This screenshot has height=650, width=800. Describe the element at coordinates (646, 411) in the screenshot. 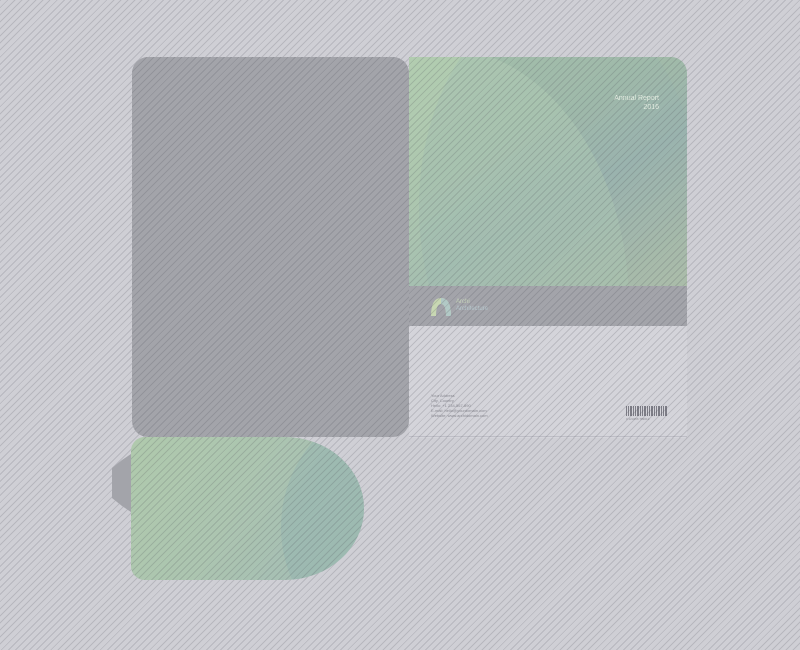

I see `barcode-icon` at that location.